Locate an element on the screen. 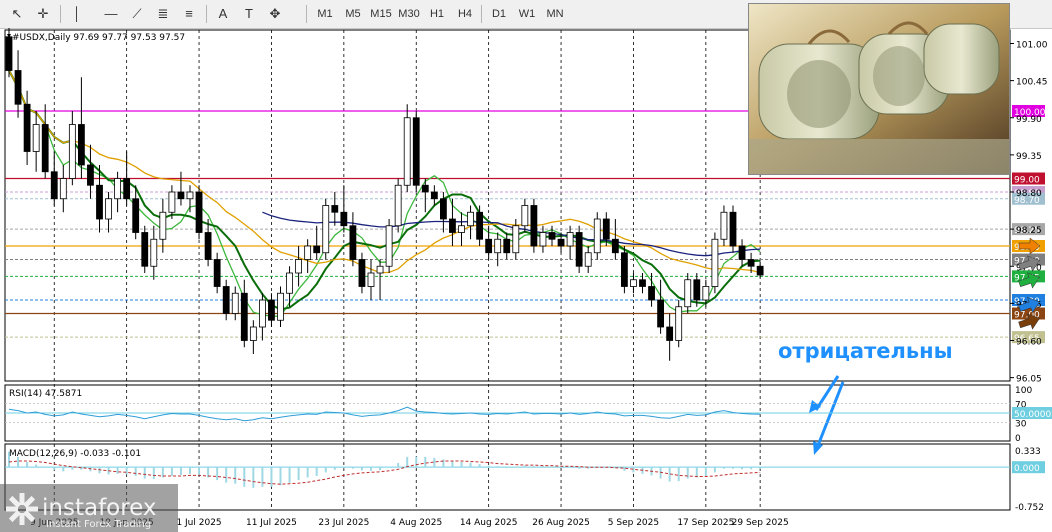 Image resolution: width=1052 pixels, height=532 pixels. channel-tool-button: ≣ is located at coordinates (163, 14).